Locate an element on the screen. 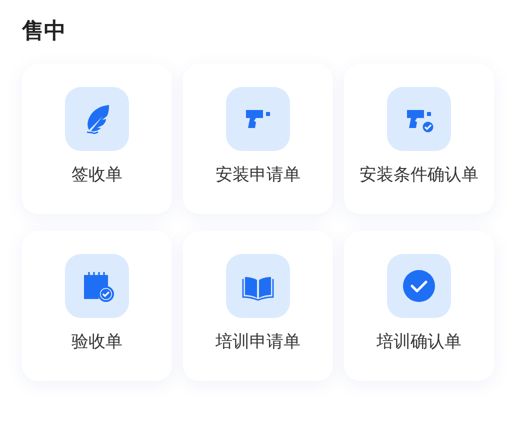 The height and width of the screenshot is (422, 513). form-card: 安装条件确认单 is located at coordinates (419, 139).